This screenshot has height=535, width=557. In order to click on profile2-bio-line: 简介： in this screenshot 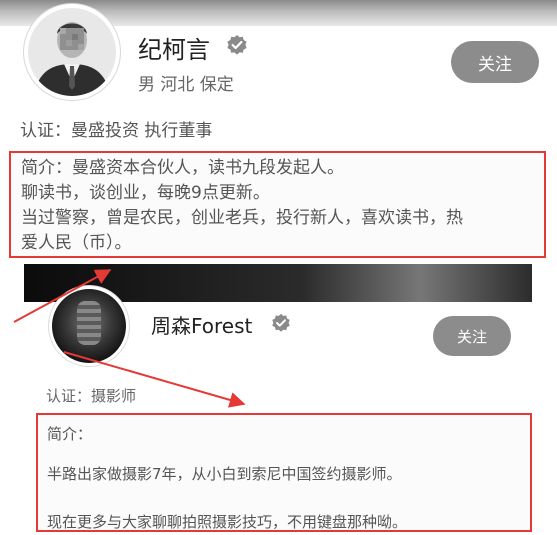, I will do `click(70, 434)`.